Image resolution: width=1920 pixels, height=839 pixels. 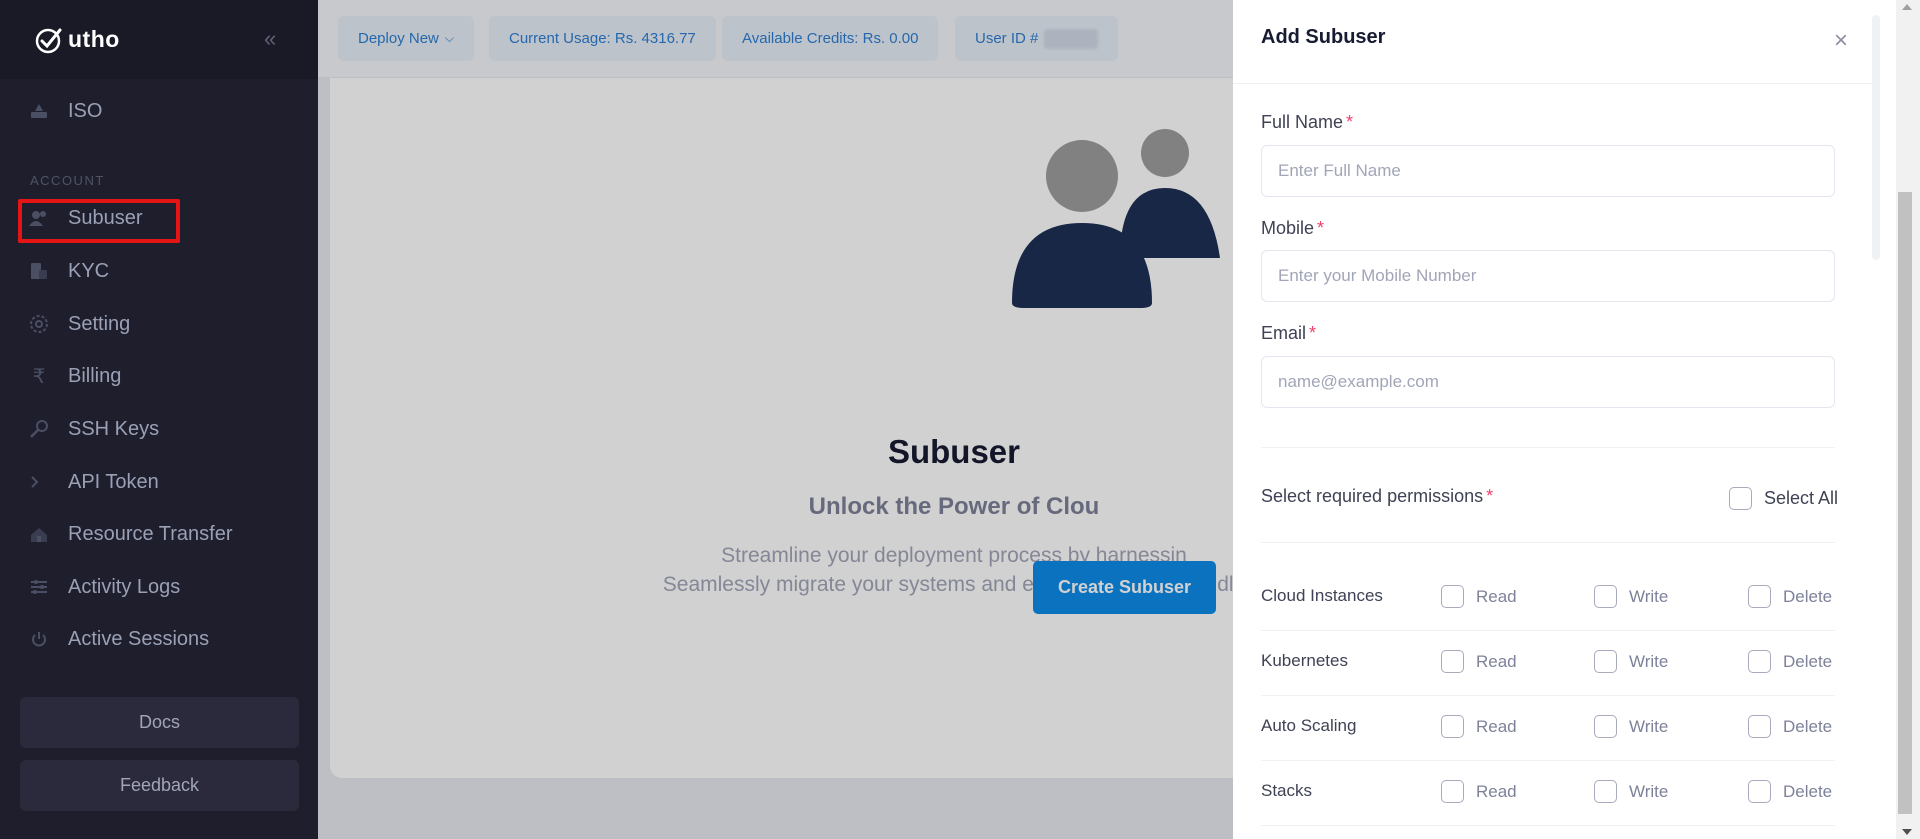 What do you see at coordinates (1548, 382) in the screenshot?
I see `email-field` at bounding box center [1548, 382].